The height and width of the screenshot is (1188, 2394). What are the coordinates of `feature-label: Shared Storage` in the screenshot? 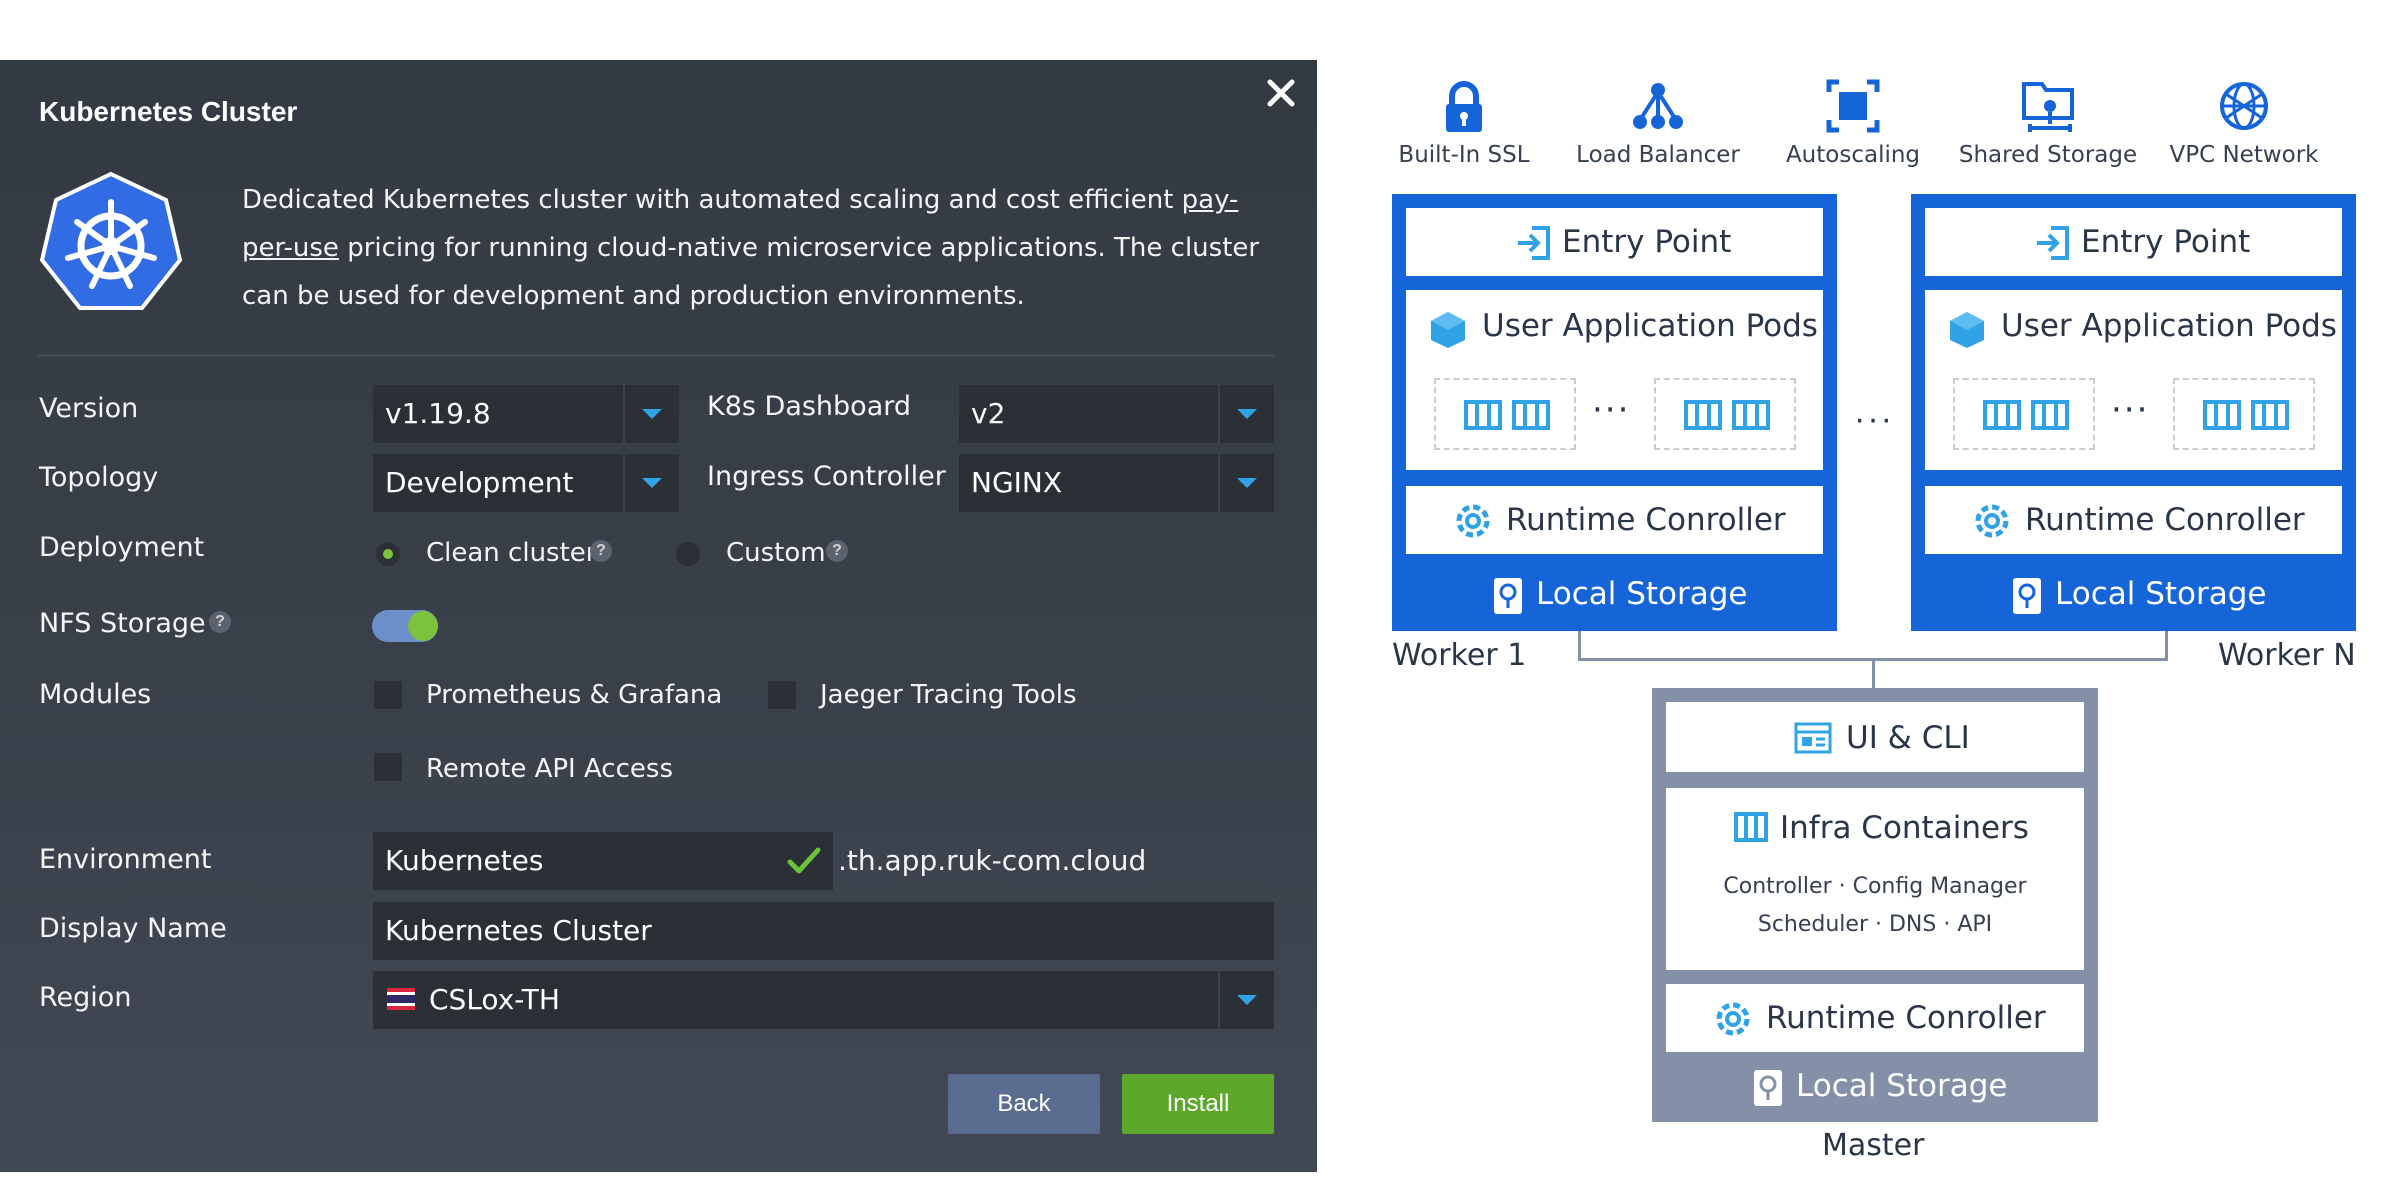 It's located at (2048, 155).